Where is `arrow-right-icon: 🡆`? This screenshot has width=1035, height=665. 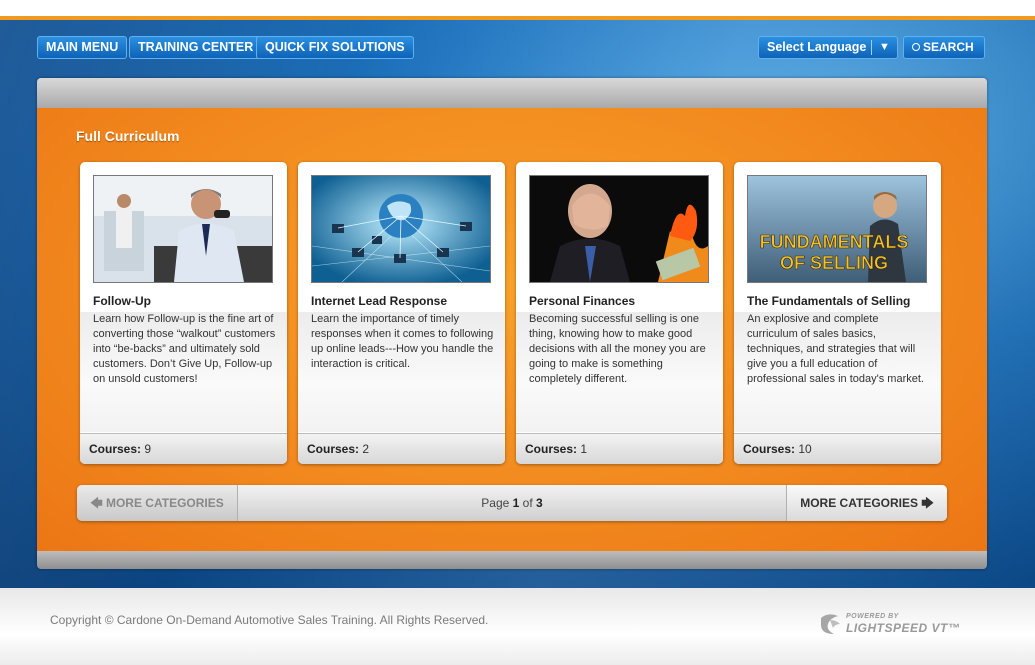
arrow-right-icon: 🡆 is located at coordinates (927, 503).